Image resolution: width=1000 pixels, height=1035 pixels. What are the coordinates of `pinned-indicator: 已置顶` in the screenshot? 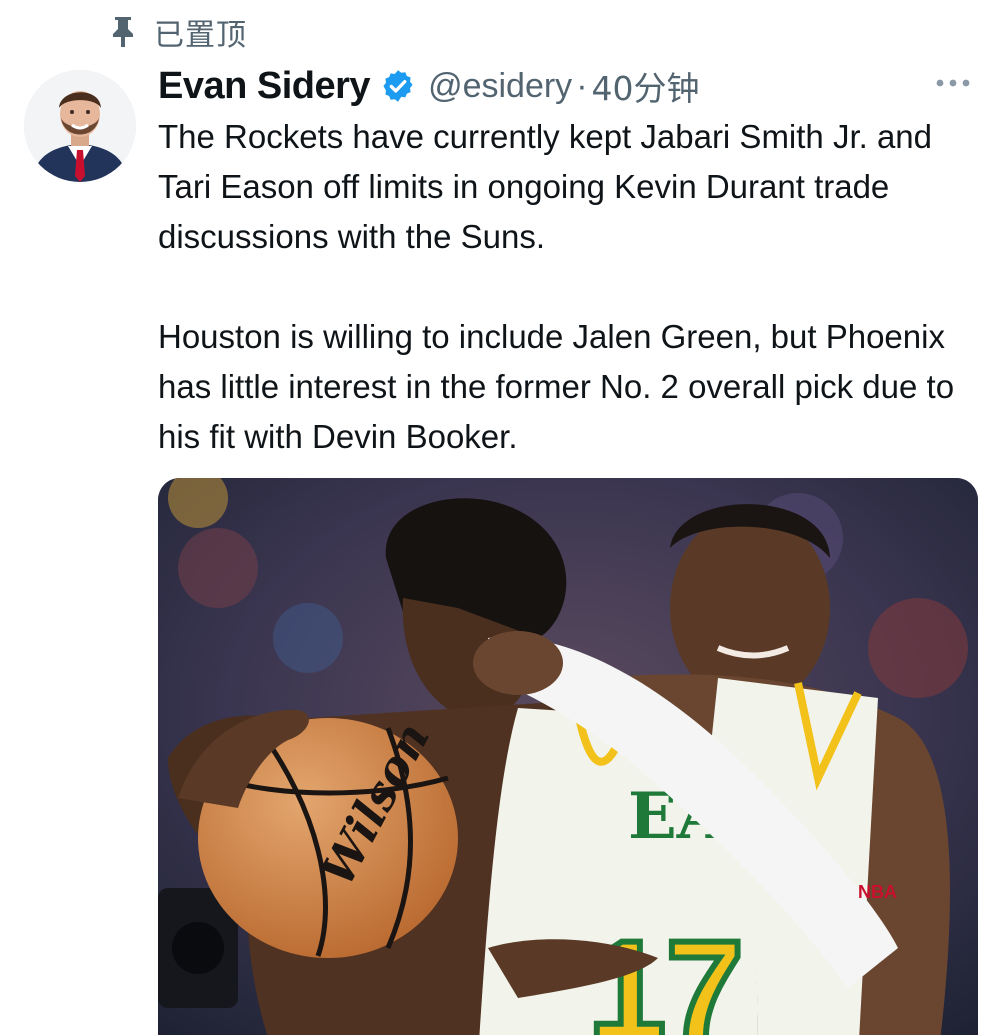 It's located at (178, 32).